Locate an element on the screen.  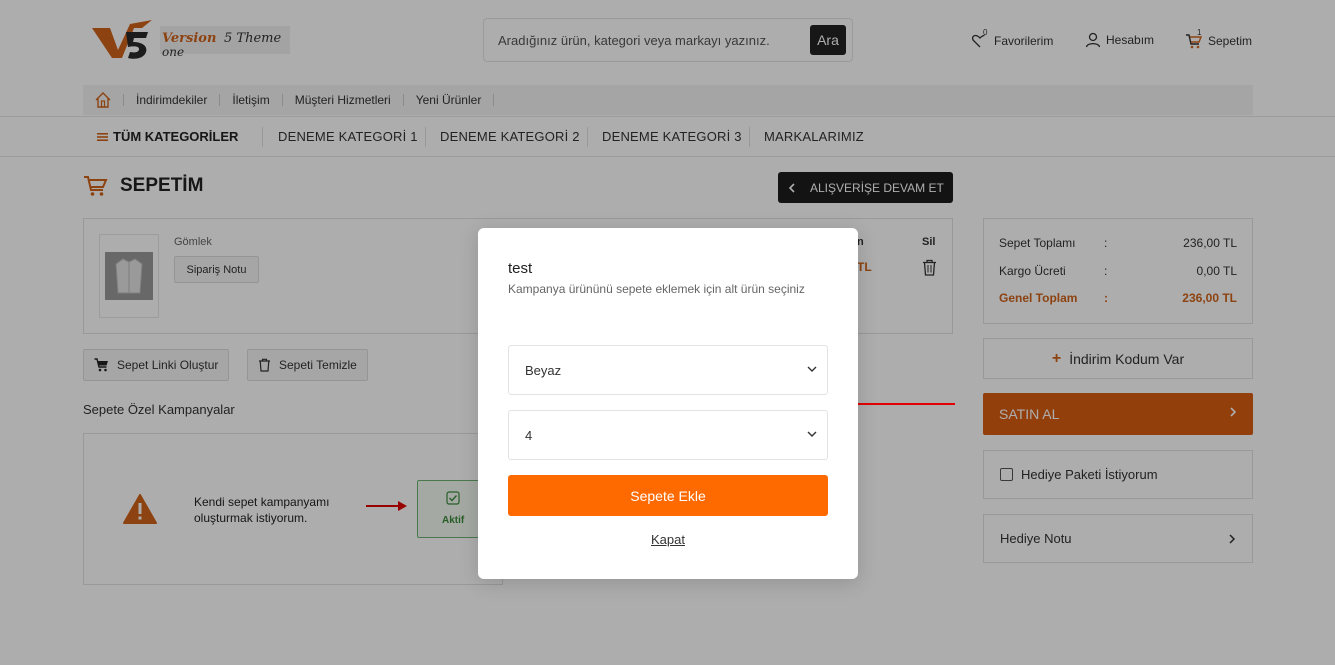
red-arrow-icon is located at coordinates (901, 404).